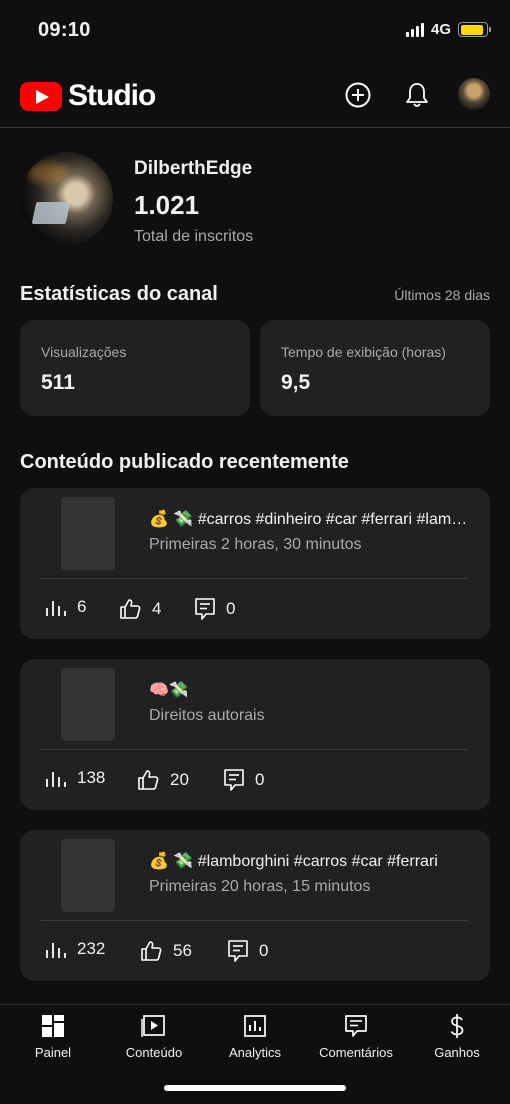  I want to click on notifications-icon, so click(417, 95).